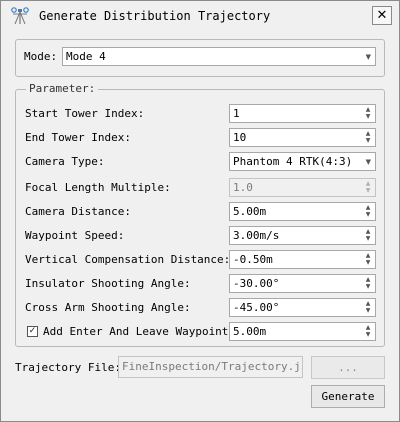 This screenshot has height=422, width=400. What do you see at coordinates (240, 137) in the screenshot?
I see `end-tower-index-value: 10` at bounding box center [240, 137].